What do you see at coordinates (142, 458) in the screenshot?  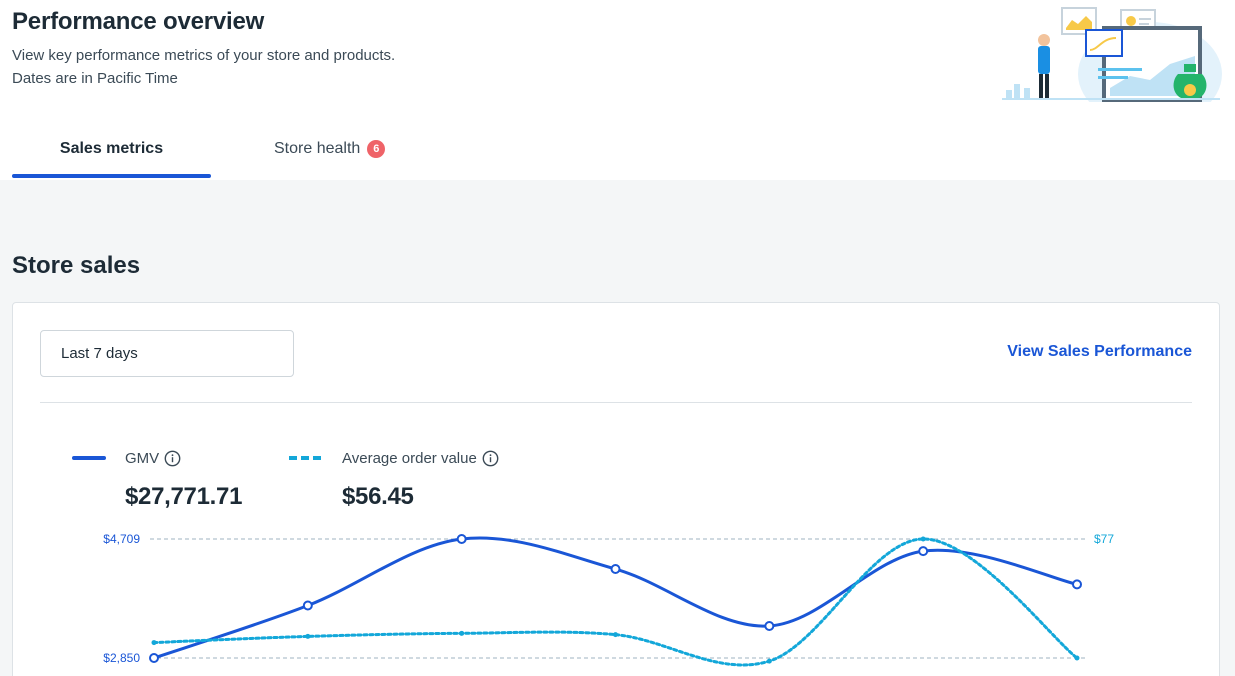 I see `gmv-label: GMV` at bounding box center [142, 458].